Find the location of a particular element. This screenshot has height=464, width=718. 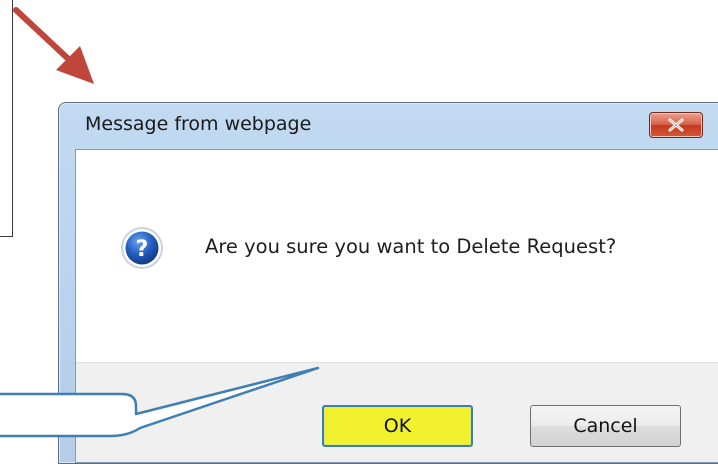

close-button is located at coordinates (676, 125).